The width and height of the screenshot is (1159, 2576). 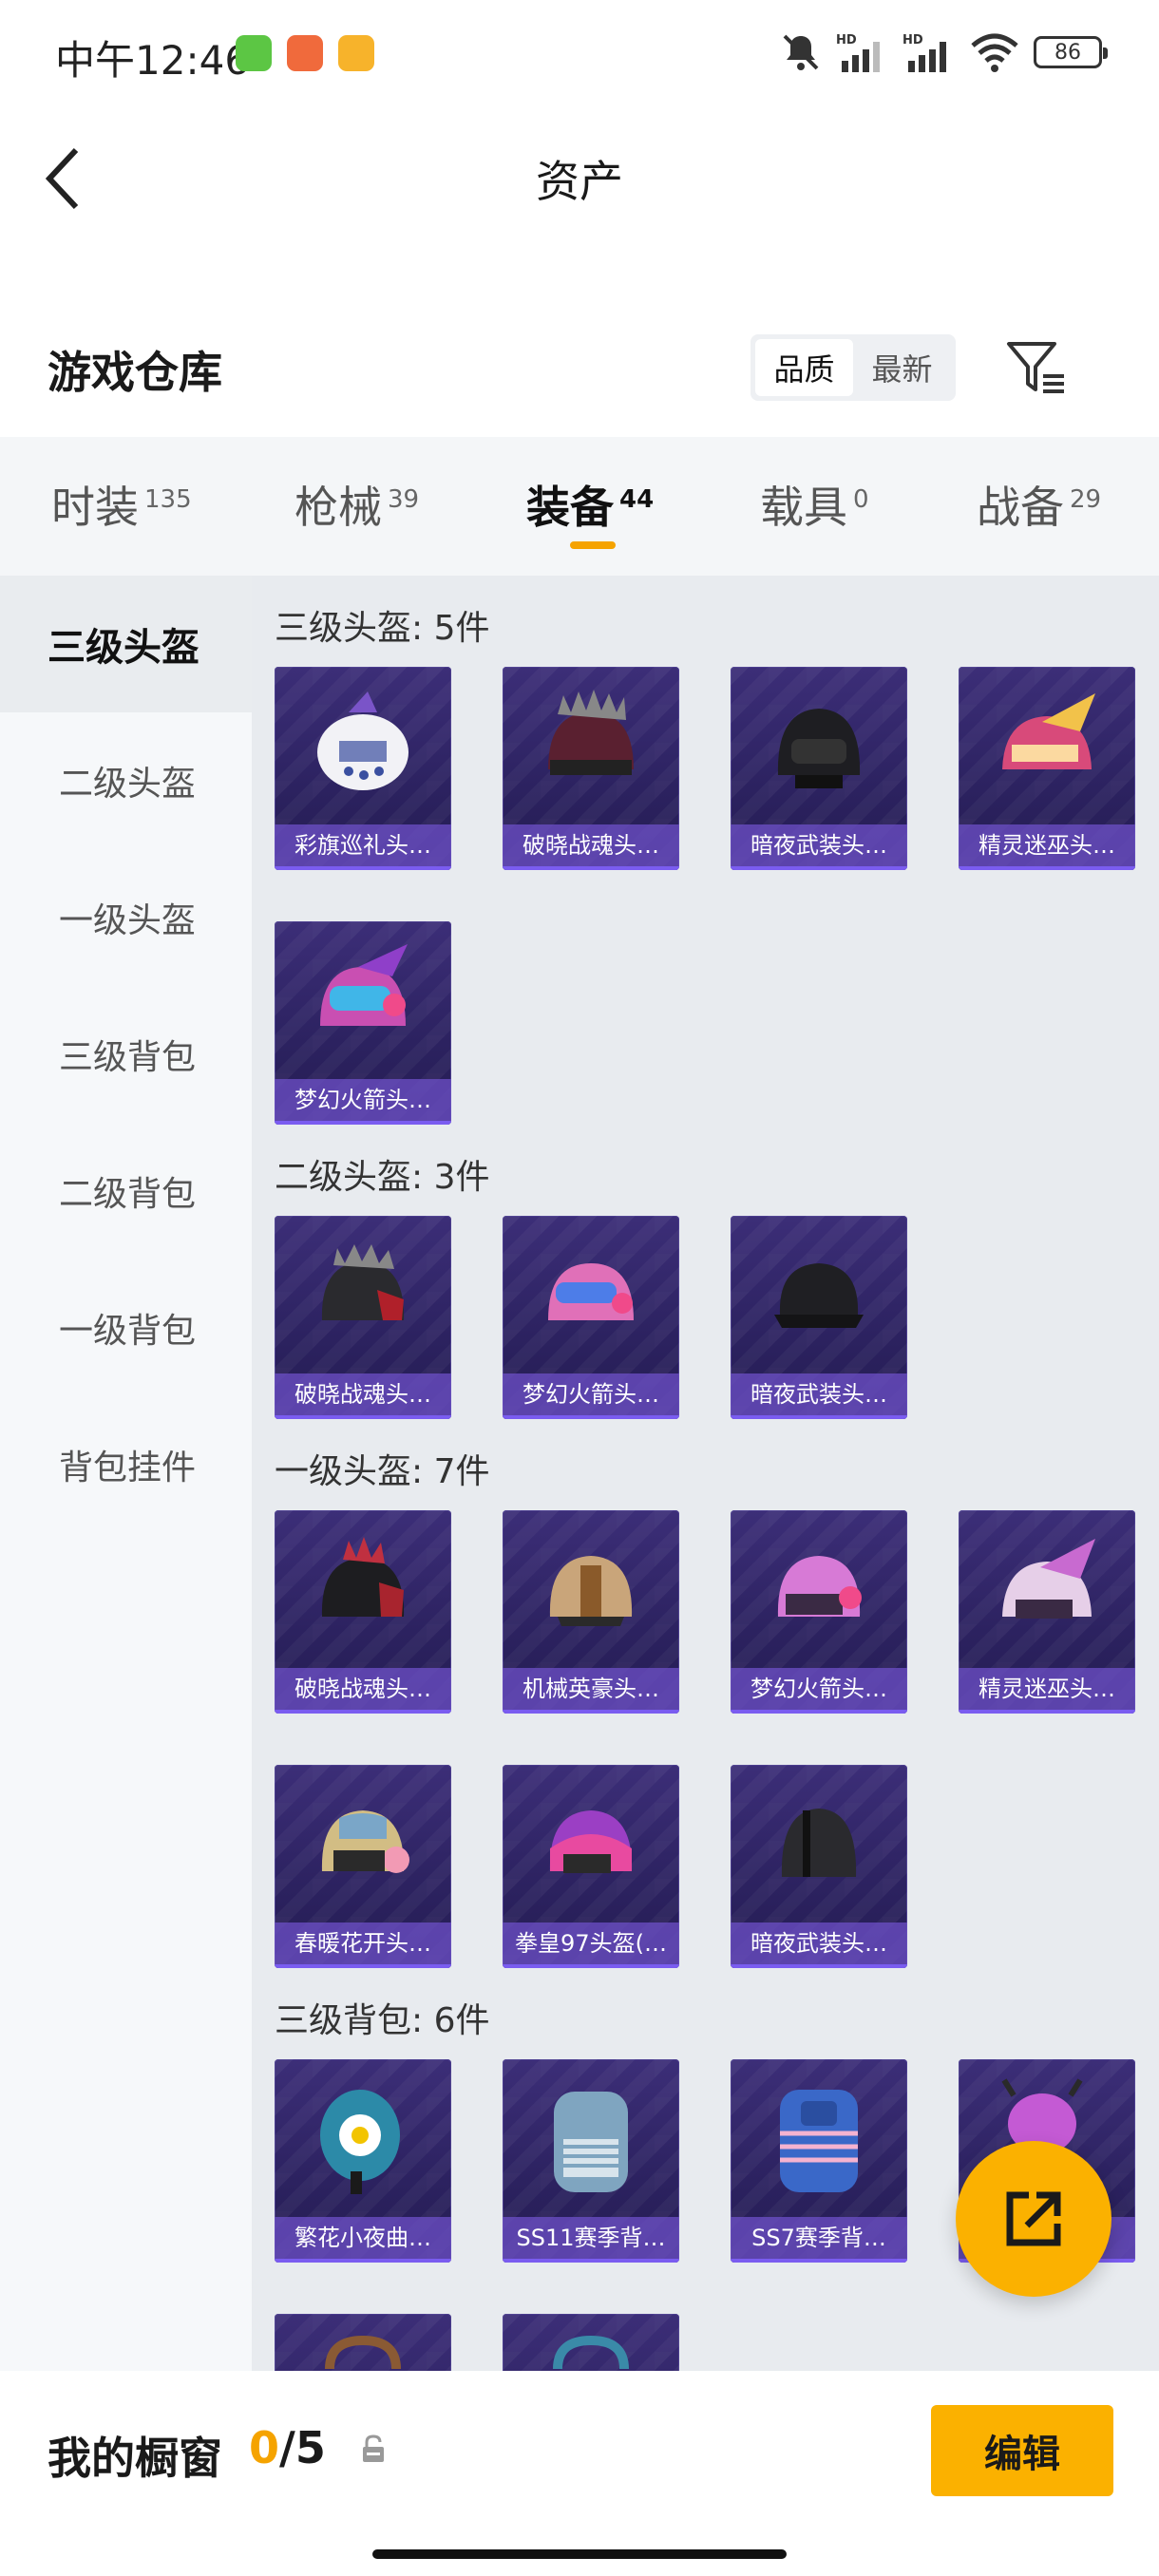 I want to click on svg-text: HD, so click(x=912, y=40).